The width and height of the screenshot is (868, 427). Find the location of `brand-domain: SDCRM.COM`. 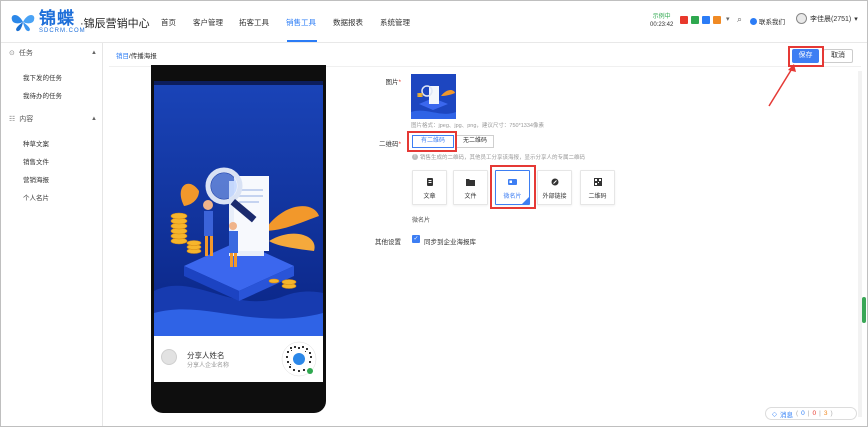

brand-domain: SDCRM.COM is located at coordinates (62, 31).